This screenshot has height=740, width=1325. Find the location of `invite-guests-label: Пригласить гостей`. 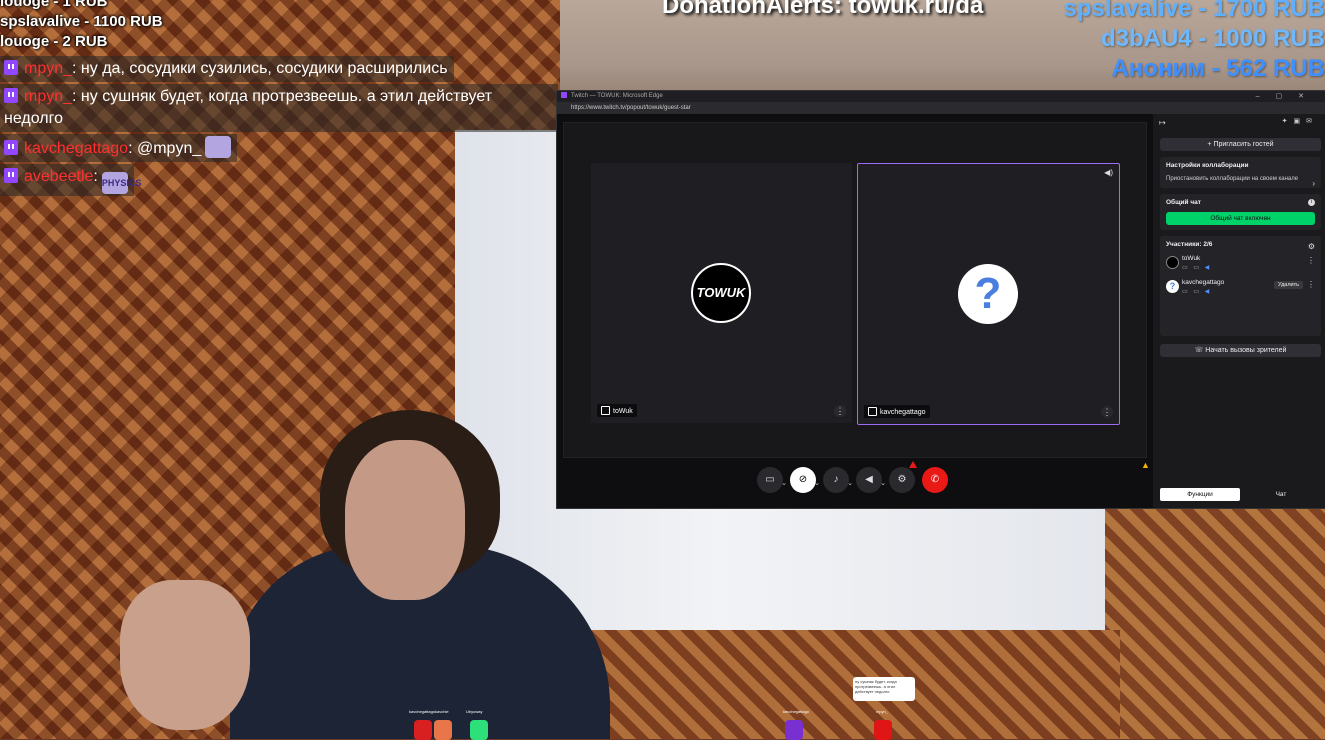

invite-guests-label: Пригласить гостей is located at coordinates (1243, 144).